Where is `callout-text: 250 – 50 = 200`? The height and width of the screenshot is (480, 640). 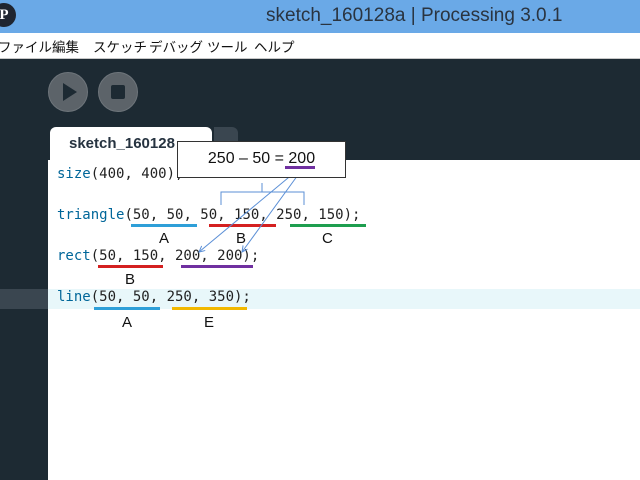 callout-text: 250 – 50 = 200 is located at coordinates (261, 158).